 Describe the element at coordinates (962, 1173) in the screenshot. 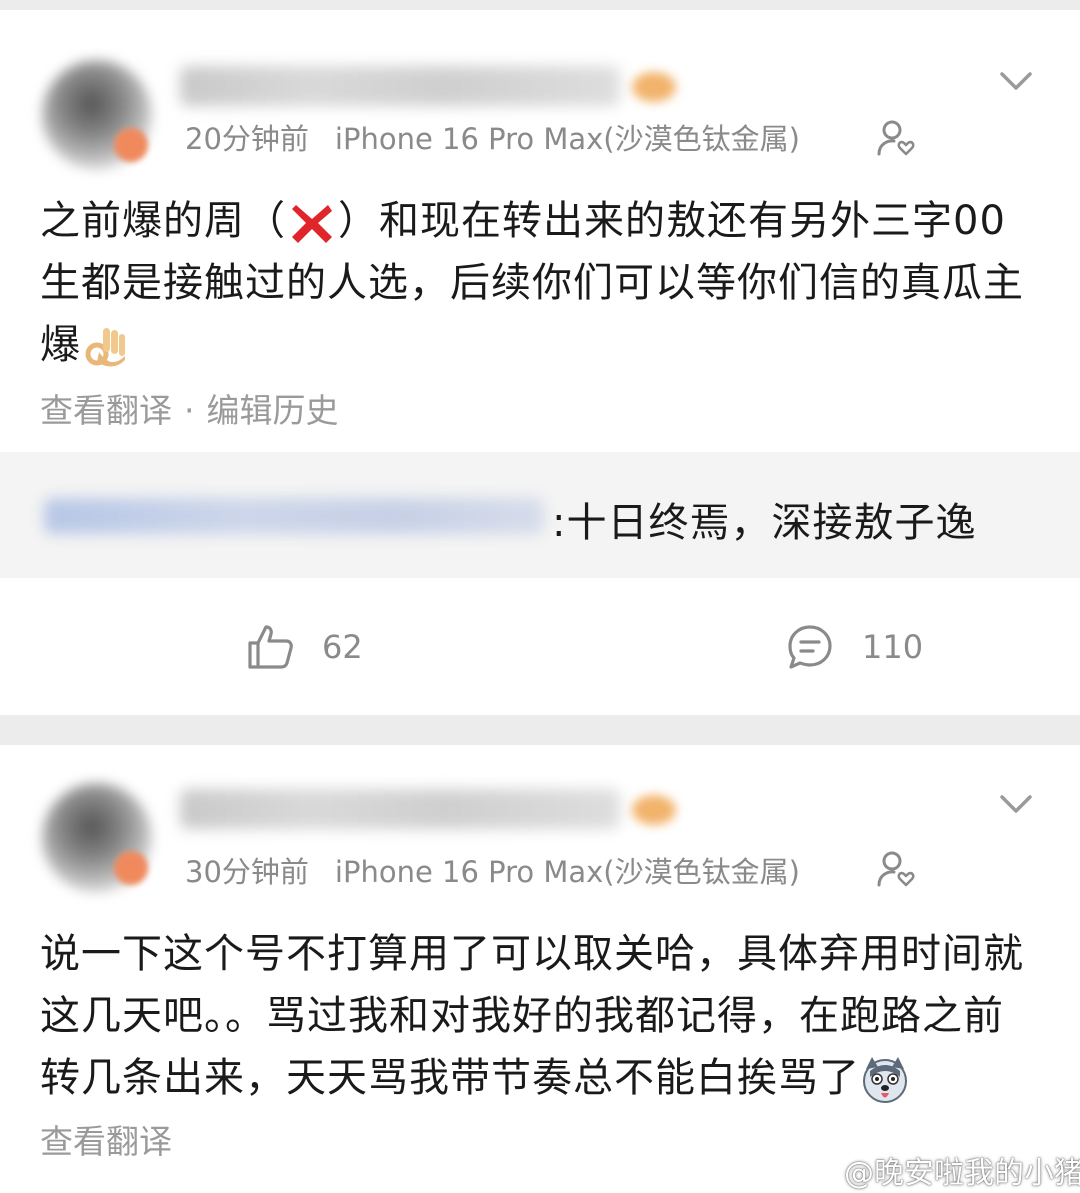

I see `watermark-text: @晚安啦我的小猪` at that location.